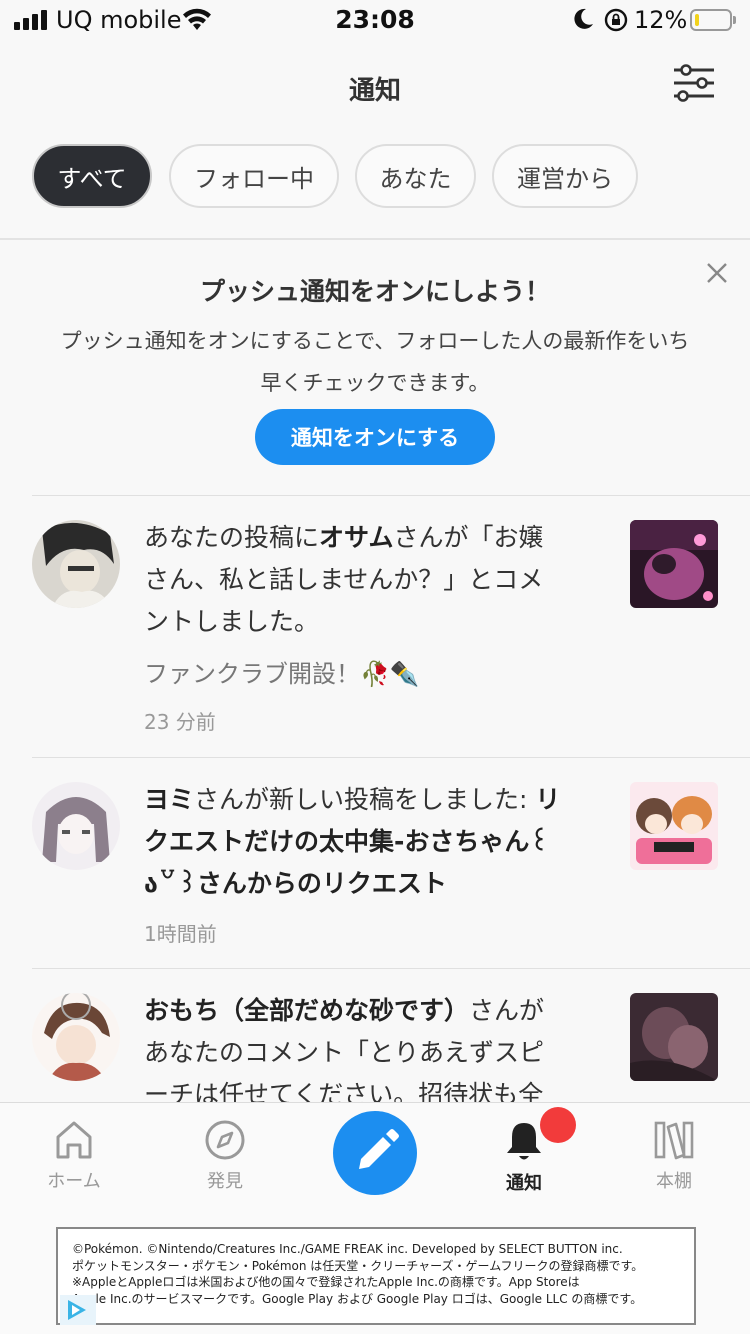 The width and height of the screenshot is (750, 1334). I want to click on post-title: さんからのリクエスト, so click(321, 883).